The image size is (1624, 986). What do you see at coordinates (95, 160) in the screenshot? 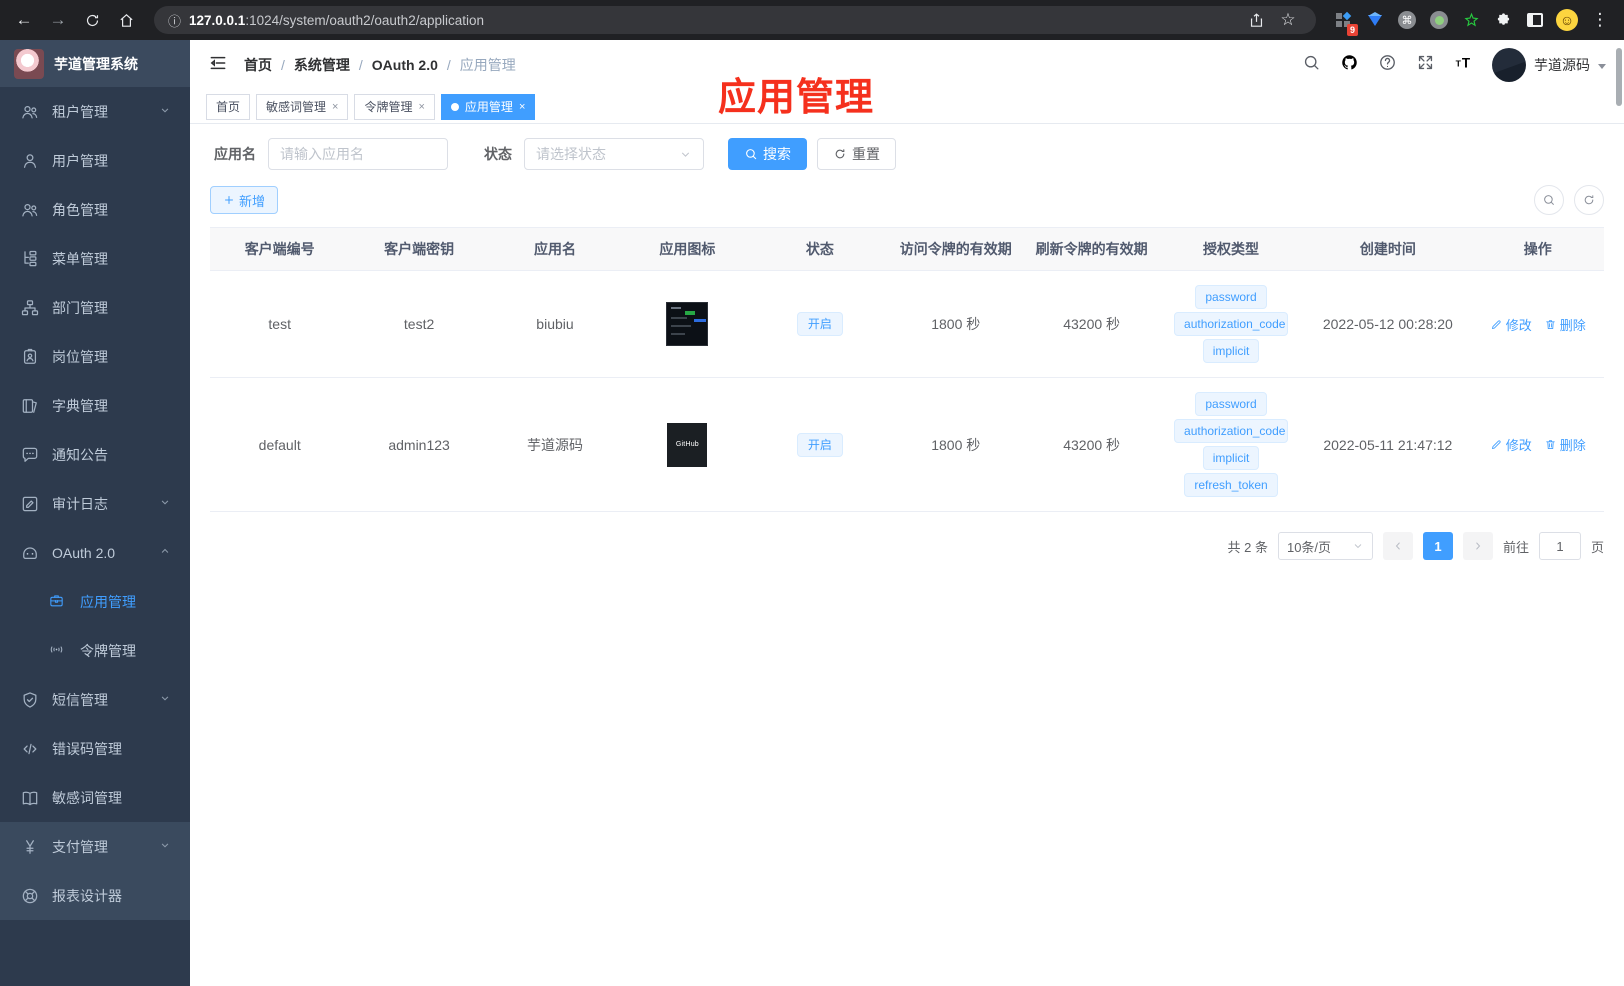
I see `sidebar-item-用户管理: 用户管理` at bounding box center [95, 160].